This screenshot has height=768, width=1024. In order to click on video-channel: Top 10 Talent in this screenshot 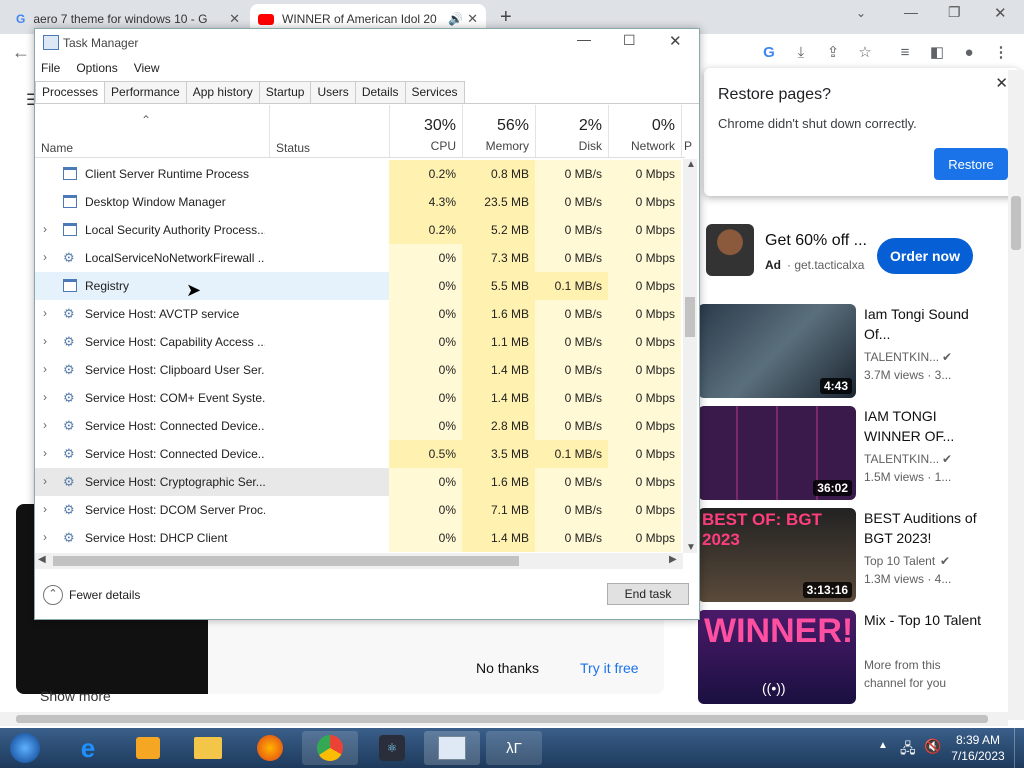, I will do `click(899, 561)`.